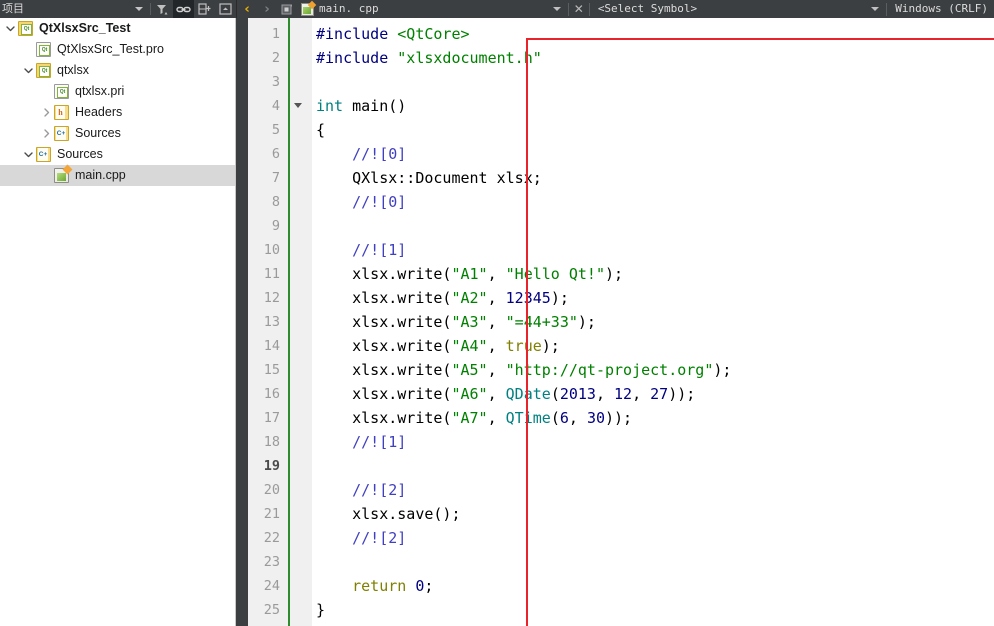 The width and height of the screenshot is (994, 626). What do you see at coordinates (615, 274) in the screenshot?
I see `code-line: 11 xlsx.write("A1", "Hello Qt!");` at bounding box center [615, 274].